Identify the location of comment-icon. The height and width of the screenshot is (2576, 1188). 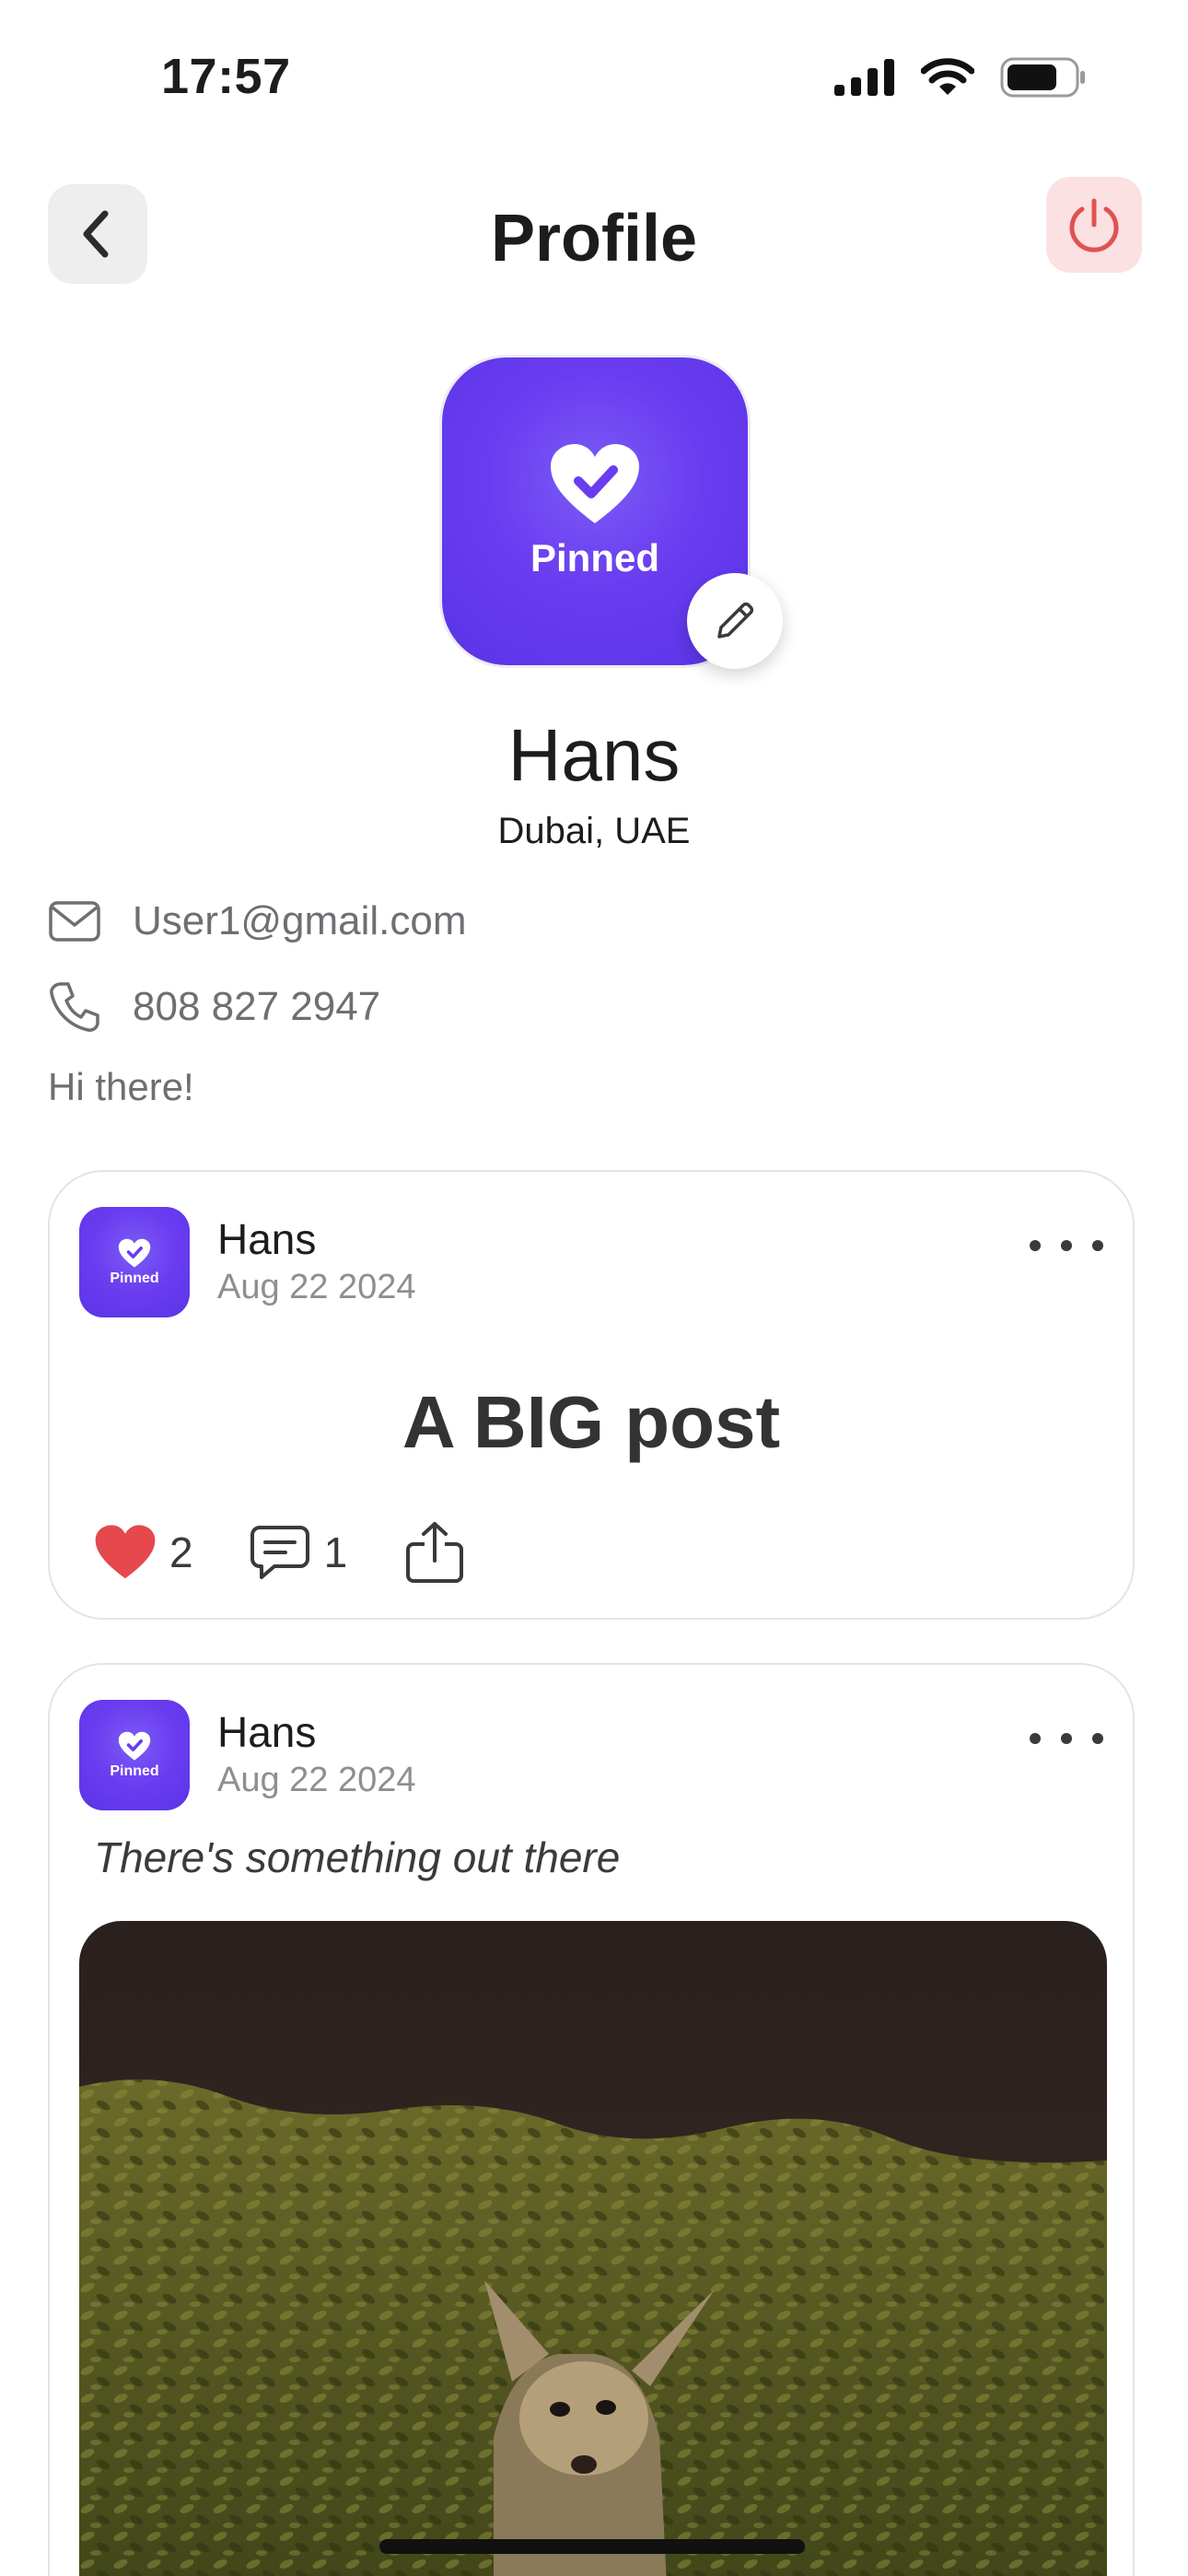
(279, 1552).